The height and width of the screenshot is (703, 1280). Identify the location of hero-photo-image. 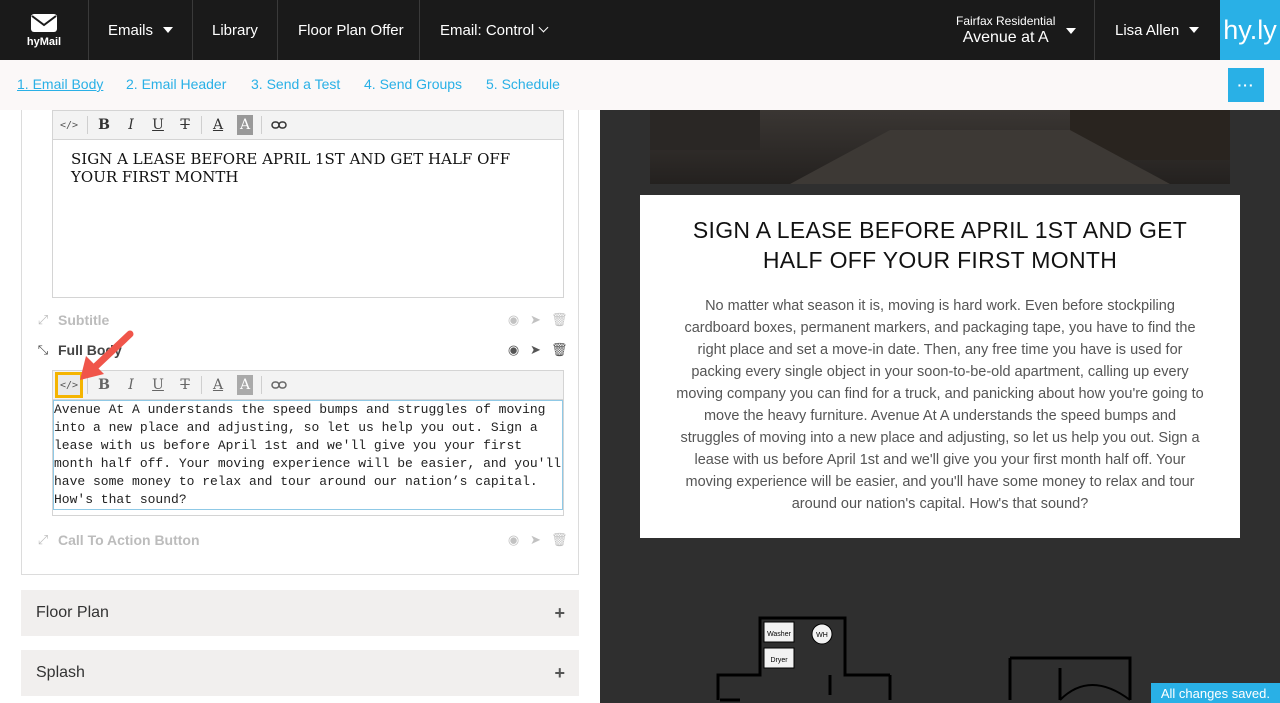
(940, 147).